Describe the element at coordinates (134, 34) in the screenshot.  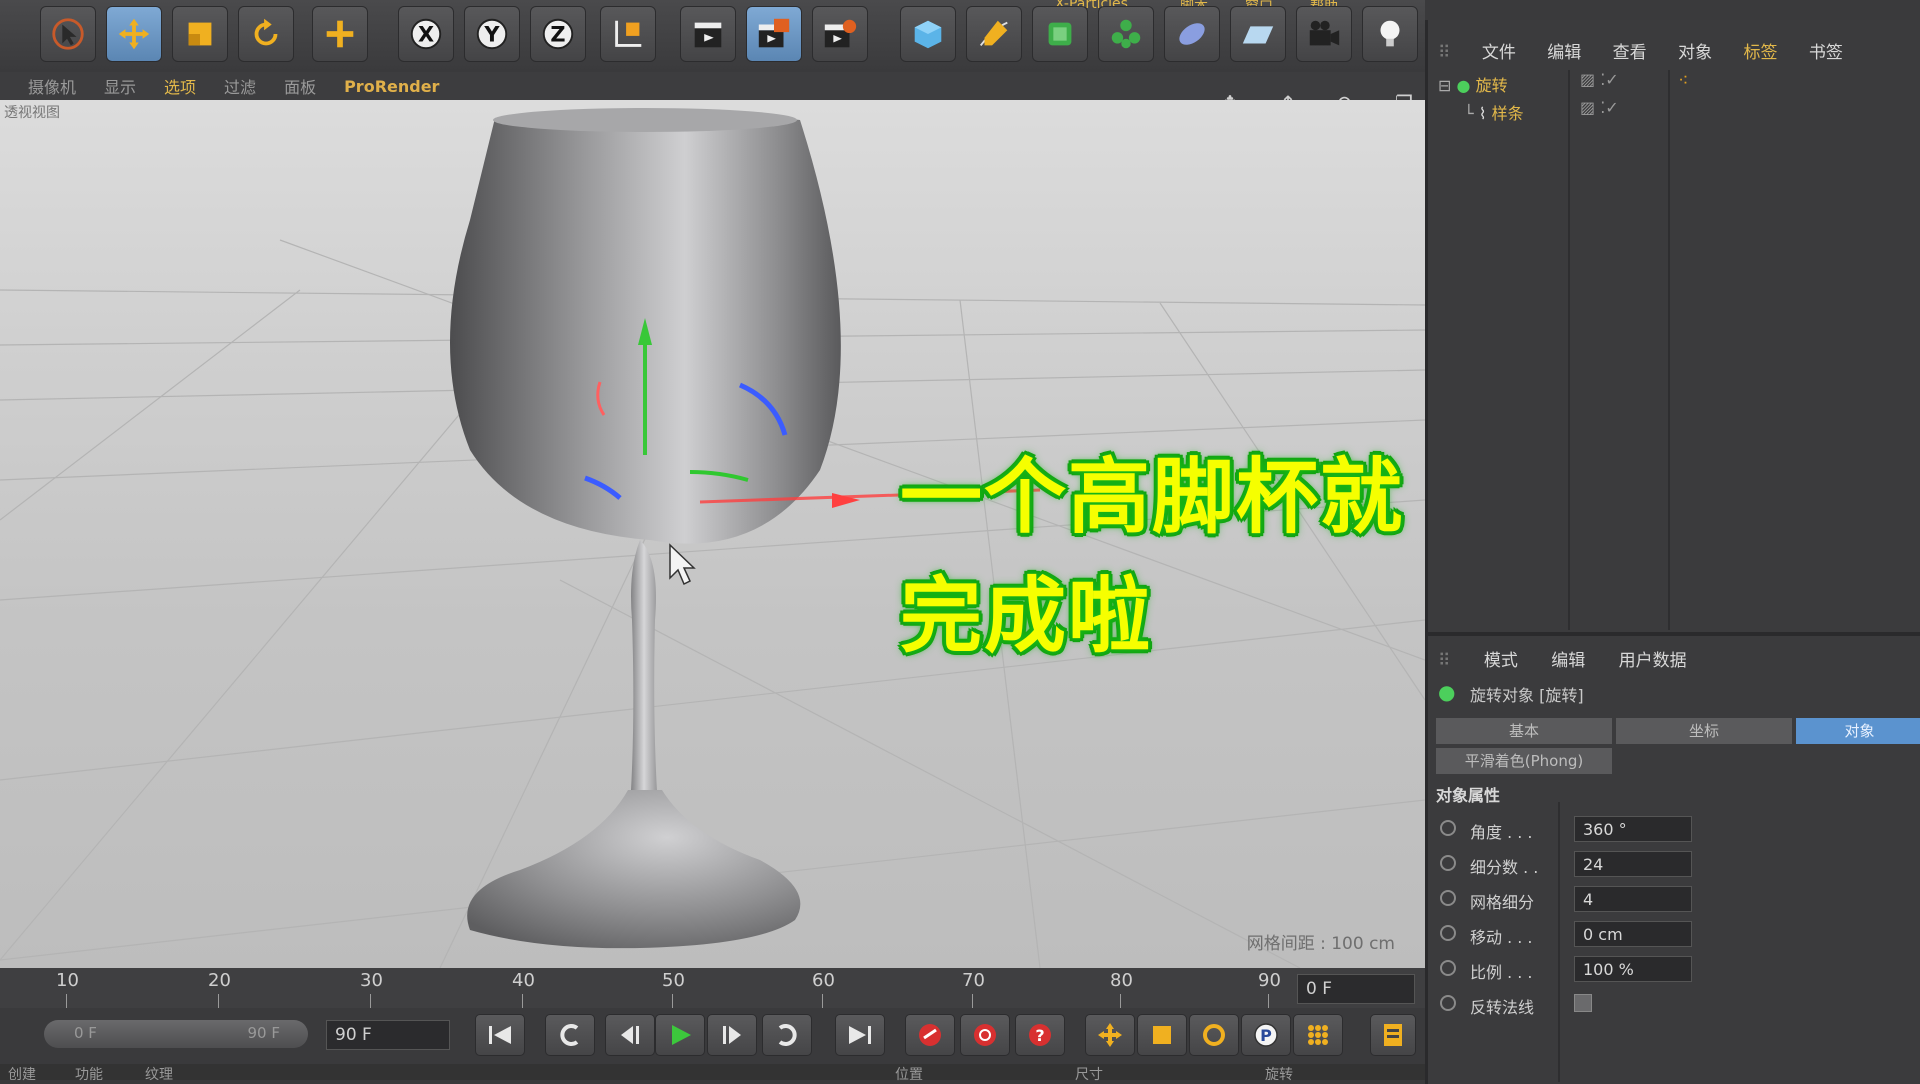
I see `move-tool-button` at that location.